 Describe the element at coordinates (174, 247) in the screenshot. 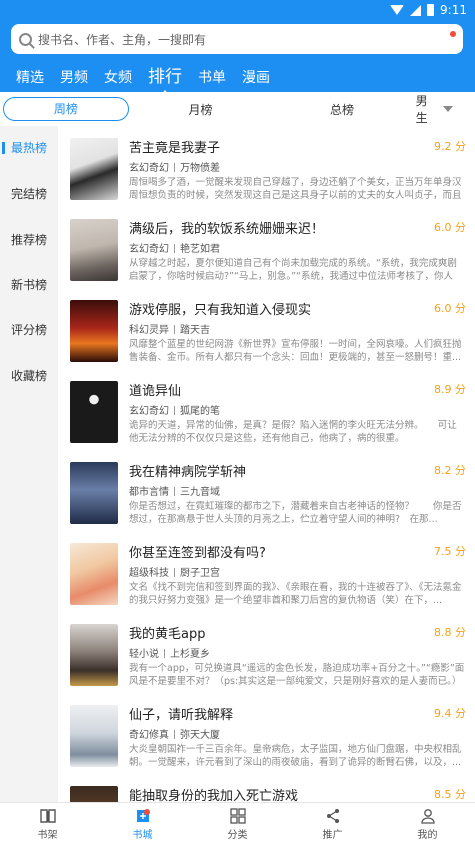

I see `book-meta: 玄幻奇幻 艳艺如君` at that location.